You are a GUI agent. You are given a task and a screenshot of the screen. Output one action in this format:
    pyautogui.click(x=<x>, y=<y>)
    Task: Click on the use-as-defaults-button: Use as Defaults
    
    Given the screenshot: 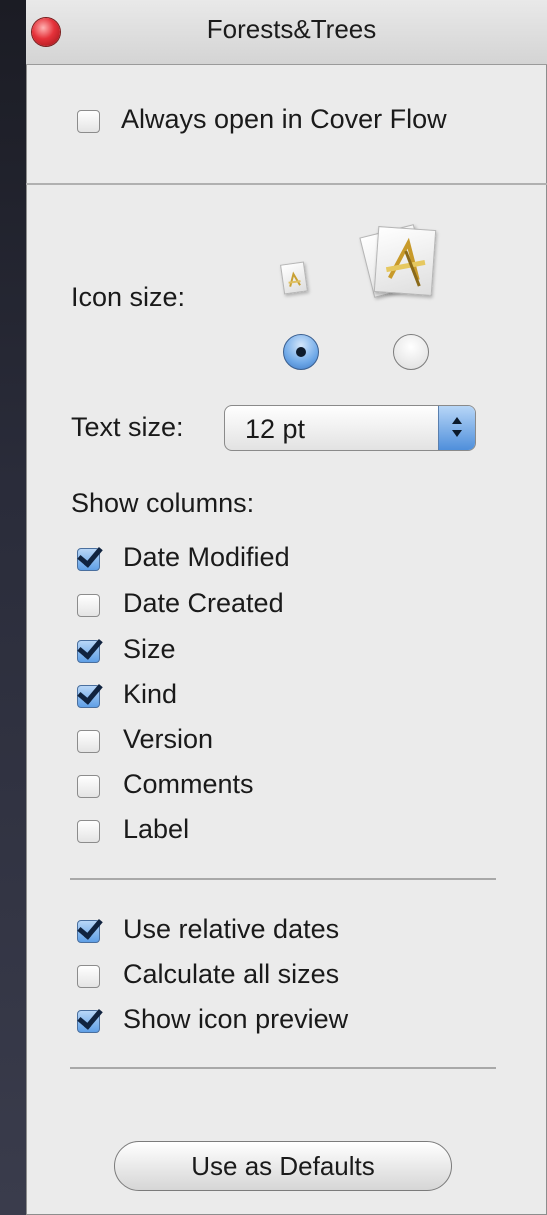 What is the action you would take?
    pyautogui.click(x=283, y=1166)
    